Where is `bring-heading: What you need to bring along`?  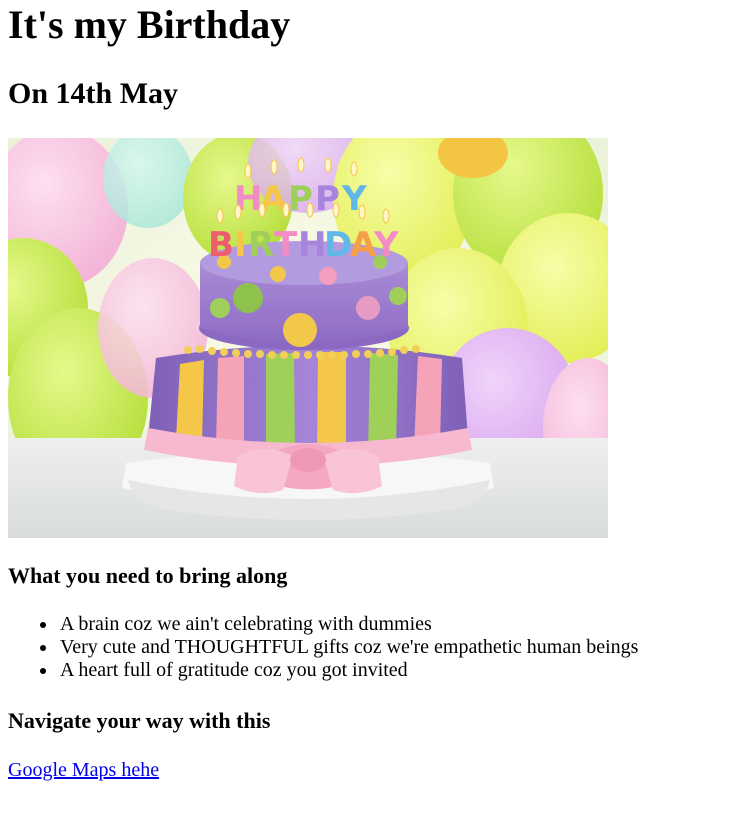
bring-heading: What you need to bring along is located at coordinates (148, 575).